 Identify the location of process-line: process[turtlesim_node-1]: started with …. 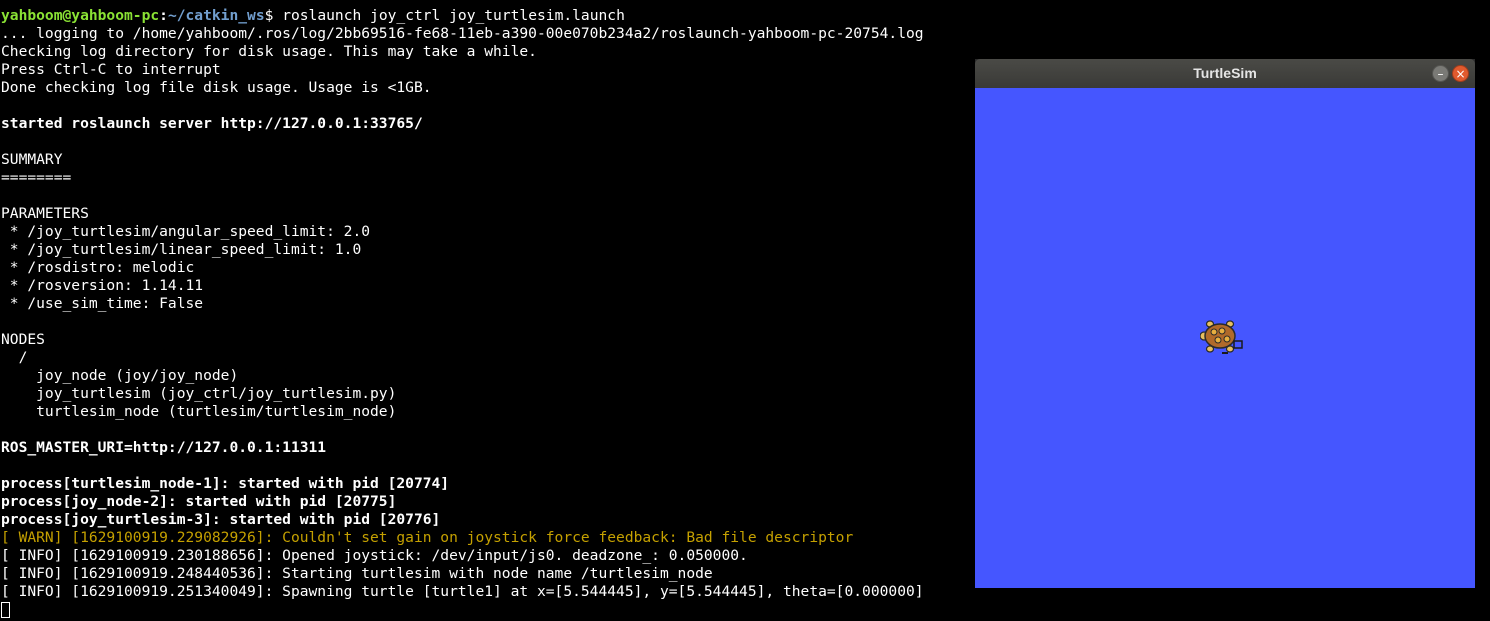
(225, 483).